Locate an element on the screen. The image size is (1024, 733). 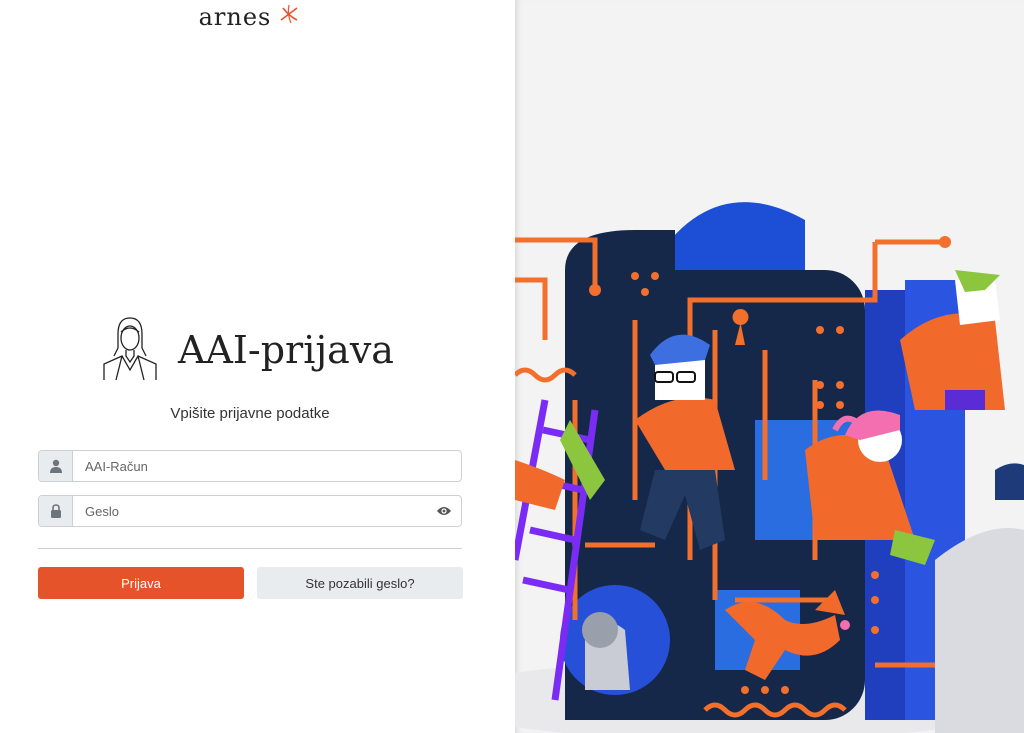
username-field is located at coordinates (250, 466).